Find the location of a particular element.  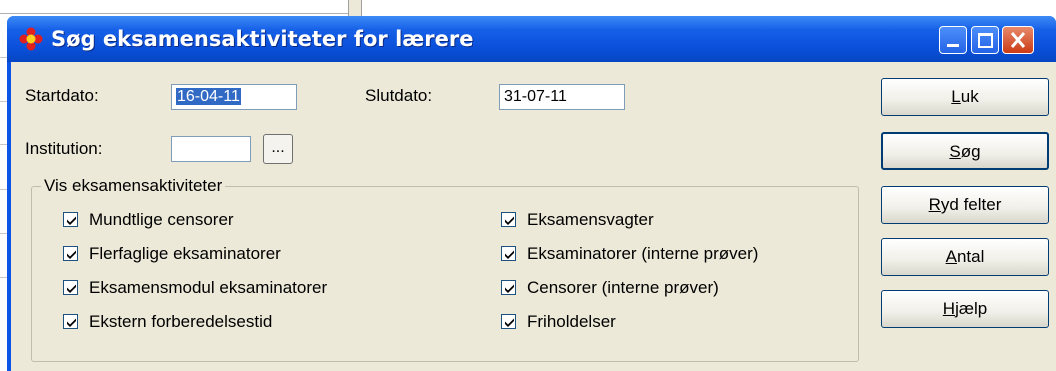

close-button is located at coordinates (1018, 40).